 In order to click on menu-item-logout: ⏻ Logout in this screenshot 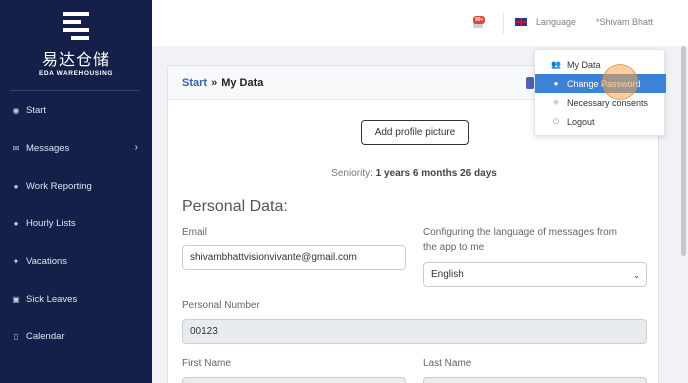, I will do `click(600, 121)`.